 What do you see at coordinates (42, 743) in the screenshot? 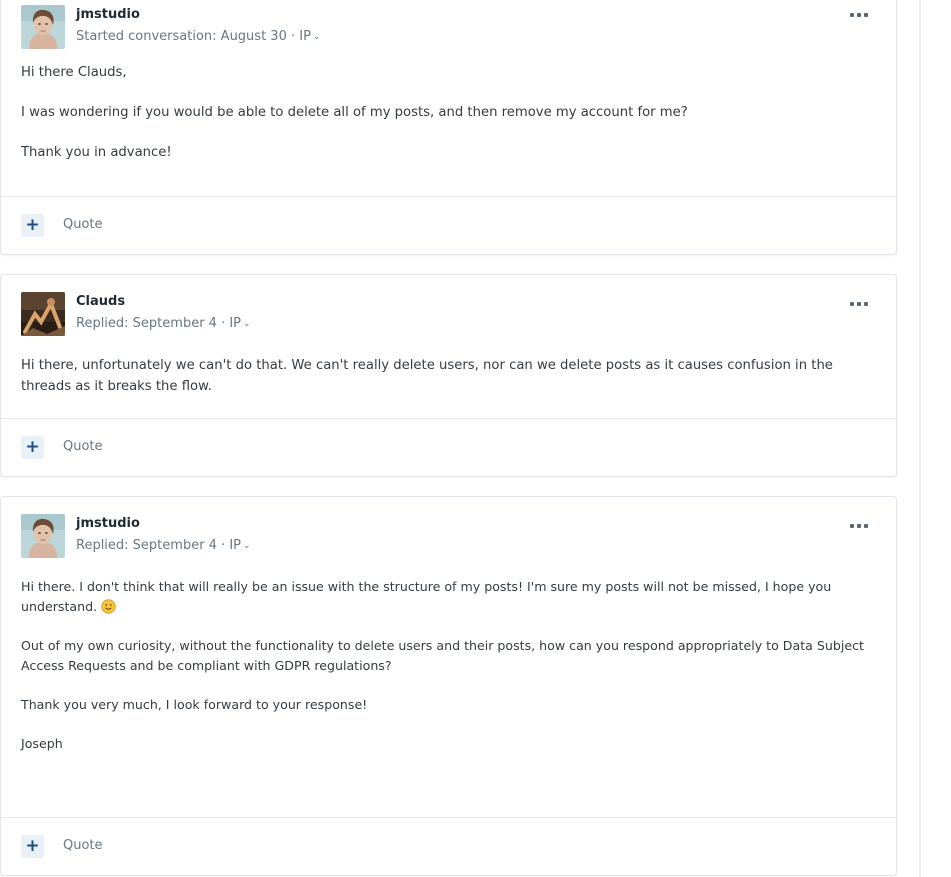
I see `post-paragraph: Joseph` at bounding box center [42, 743].